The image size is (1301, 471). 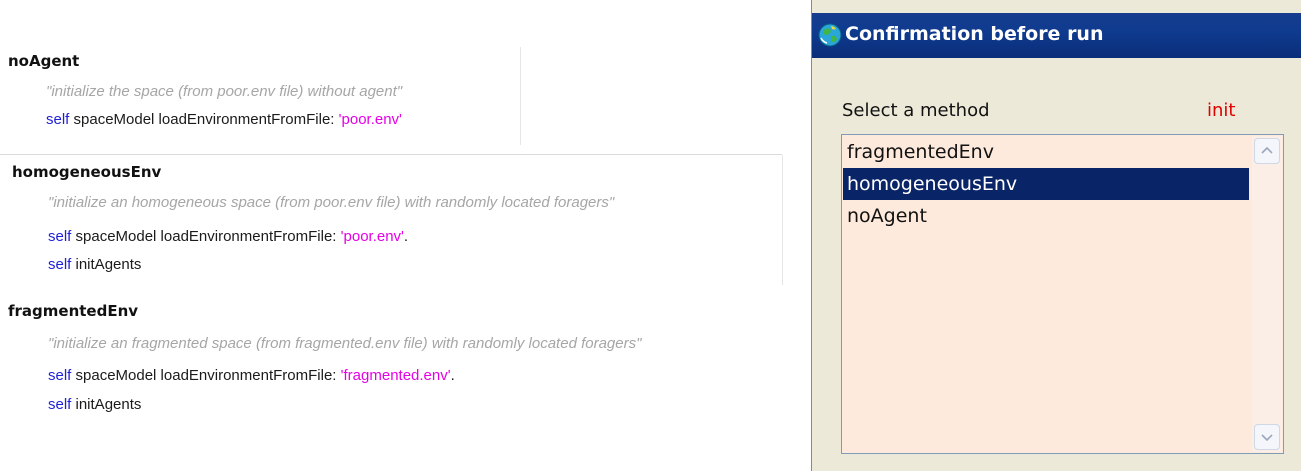 I want to click on chevron-down-icon, so click(x=1267, y=438).